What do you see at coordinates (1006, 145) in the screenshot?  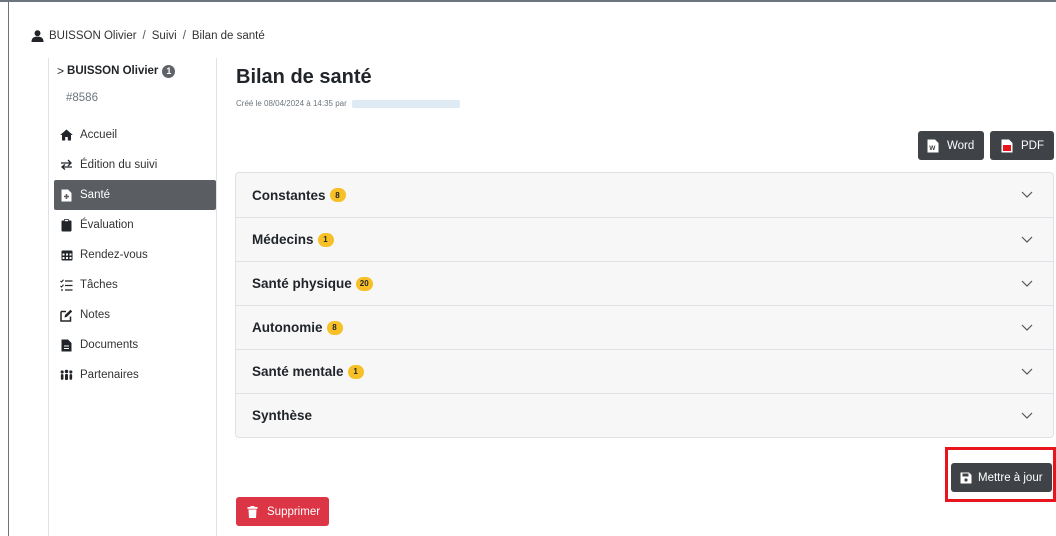 I see `pdf-icon` at bounding box center [1006, 145].